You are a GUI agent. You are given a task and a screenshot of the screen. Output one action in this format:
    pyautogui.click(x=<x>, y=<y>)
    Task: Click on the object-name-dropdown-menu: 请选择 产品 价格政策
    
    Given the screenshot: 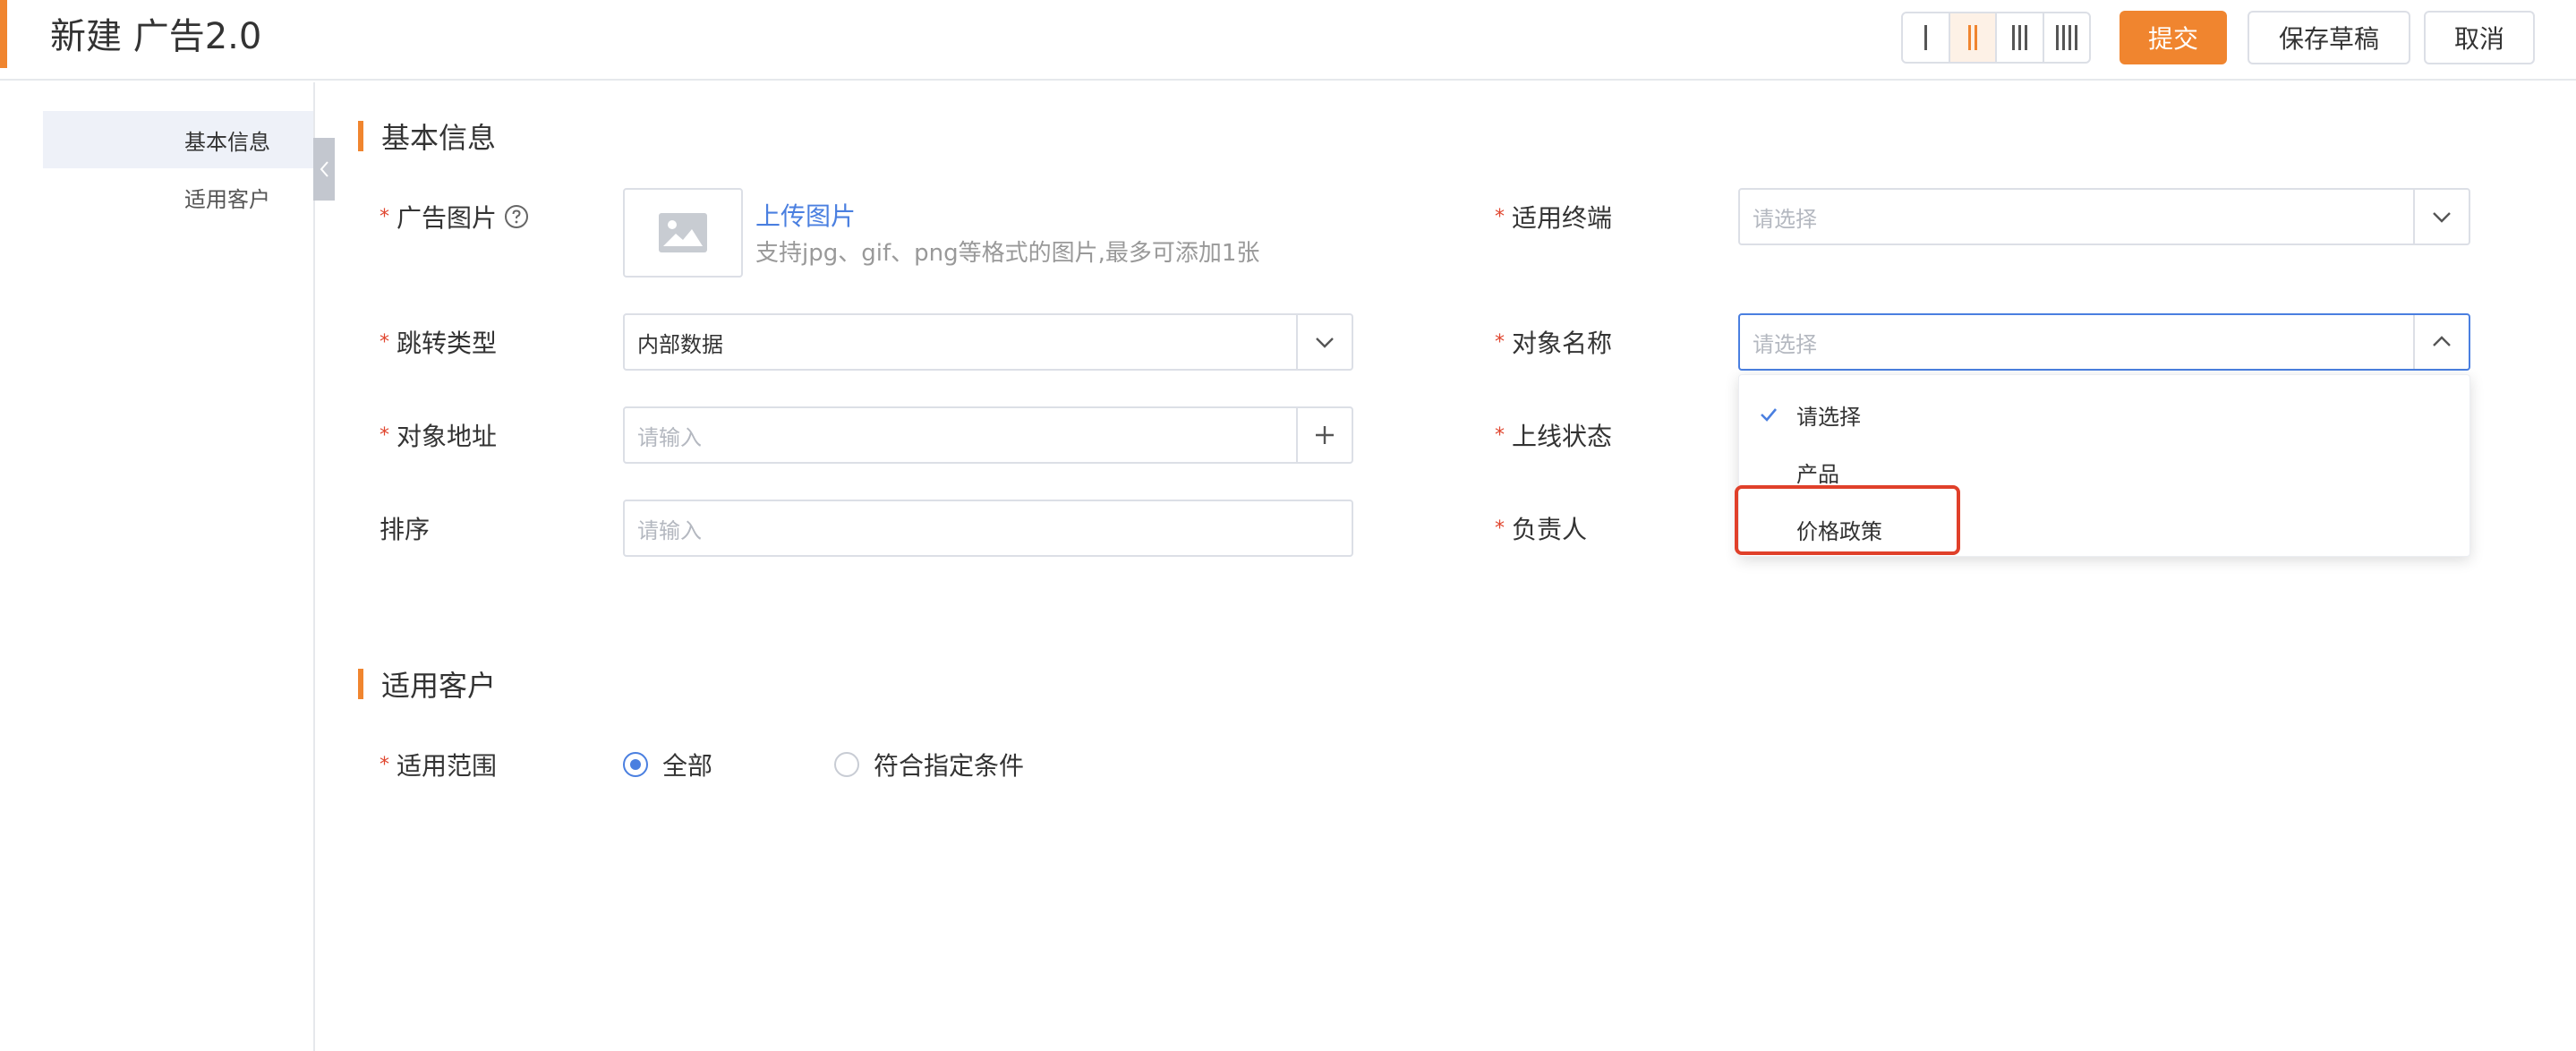 What is the action you would take?
    pyautogui.click(x=2104, y=465)
    